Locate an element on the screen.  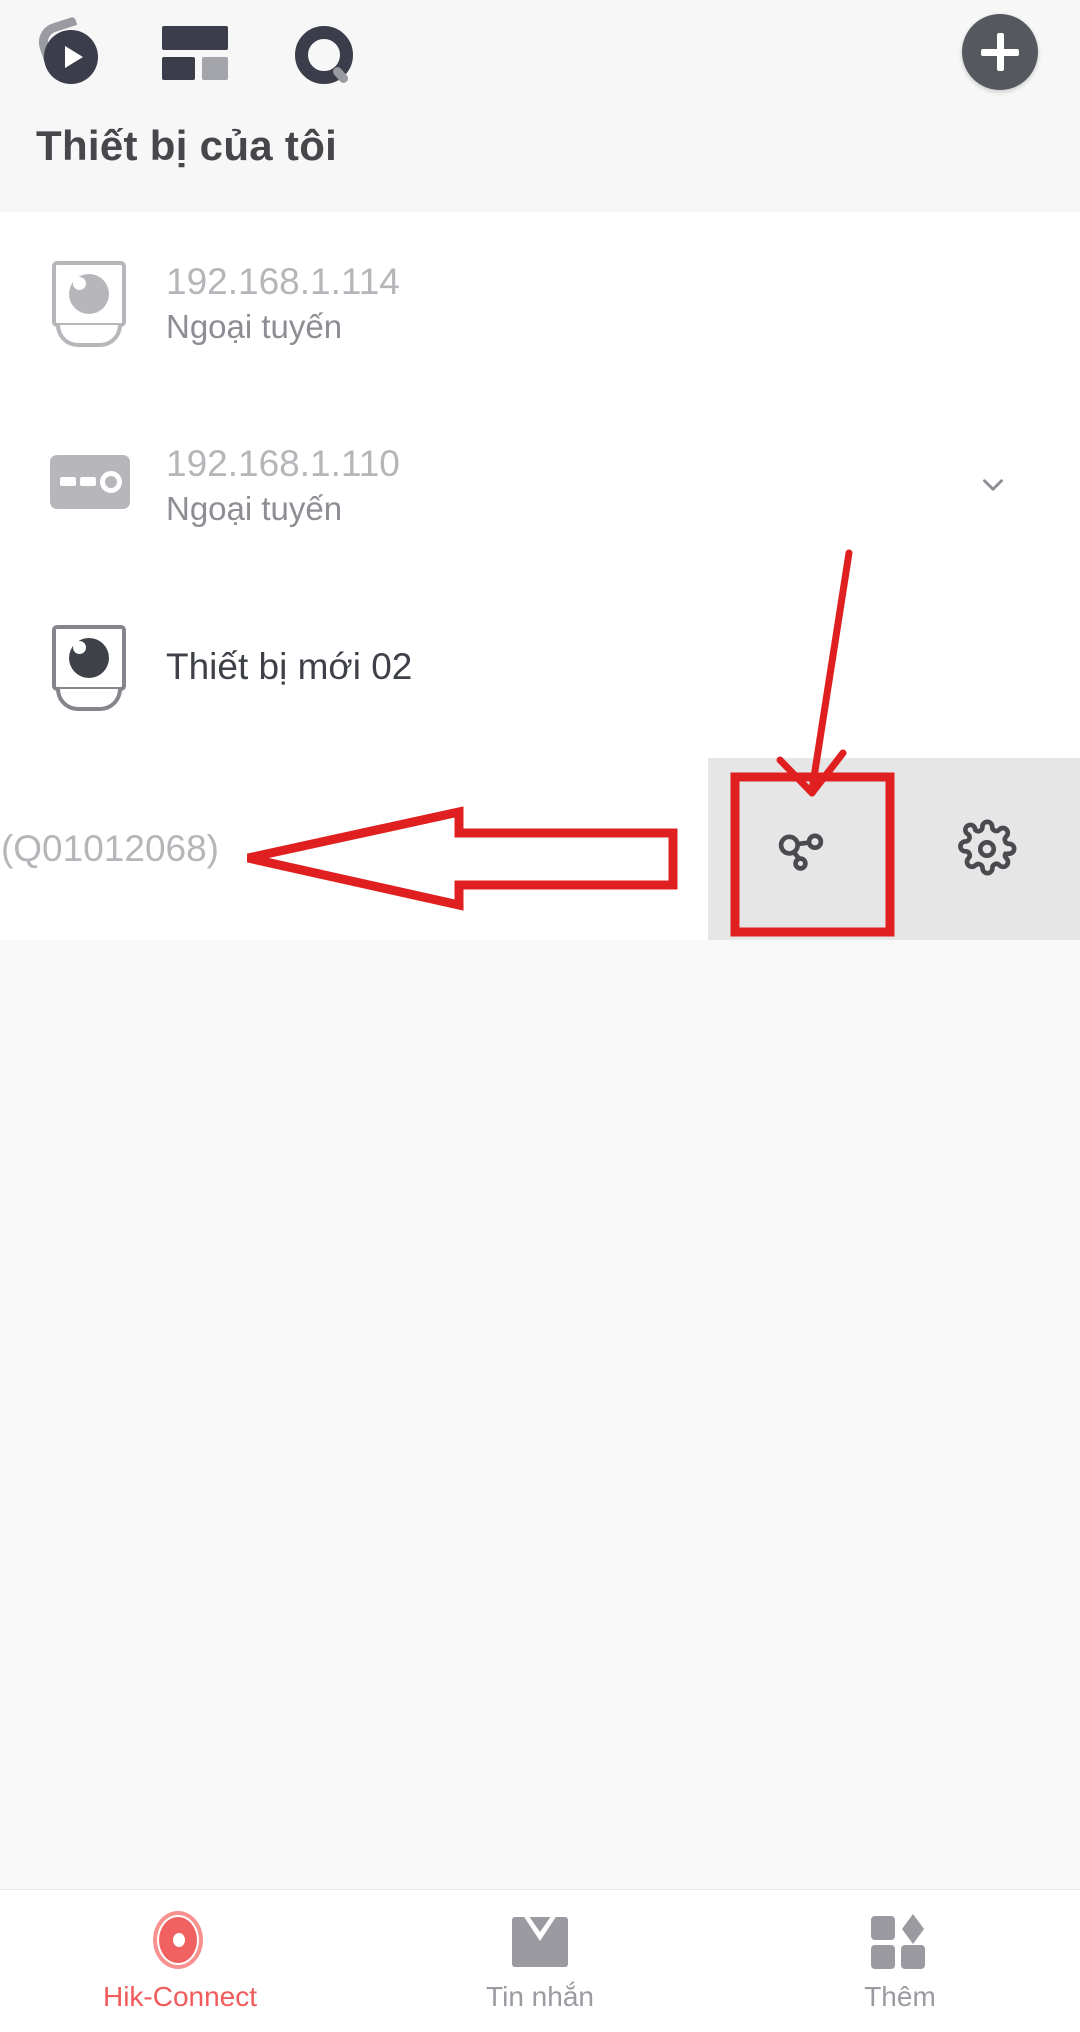
nav-messages: Tin nhắn is located at coordinates (540, 1961).